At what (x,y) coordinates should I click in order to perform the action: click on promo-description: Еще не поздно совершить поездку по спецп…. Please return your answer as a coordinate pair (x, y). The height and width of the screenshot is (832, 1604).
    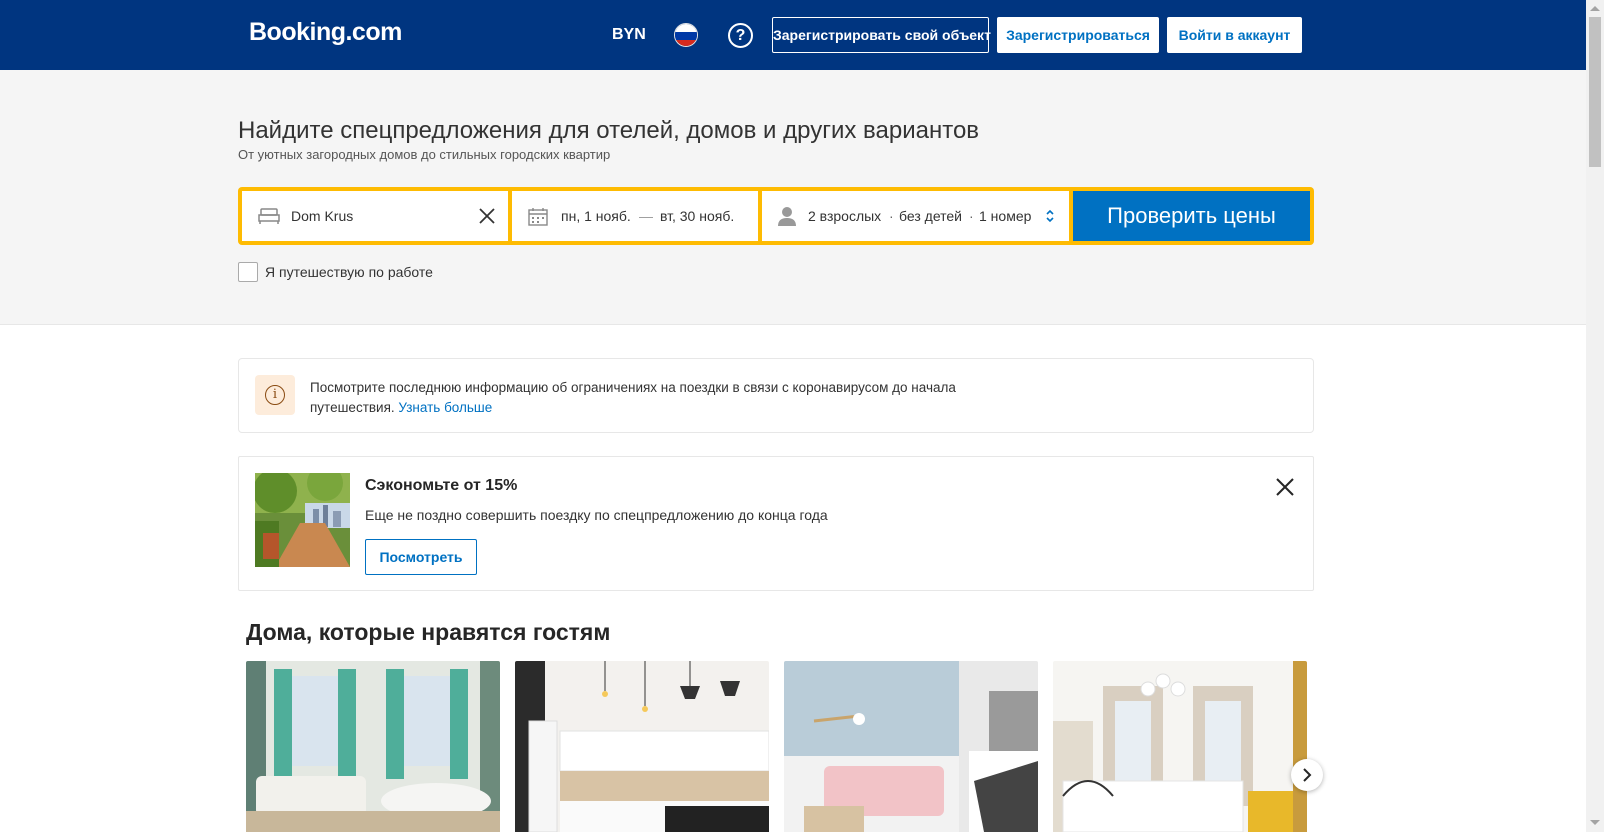
    Looking at the image, I should click on (596, 515).